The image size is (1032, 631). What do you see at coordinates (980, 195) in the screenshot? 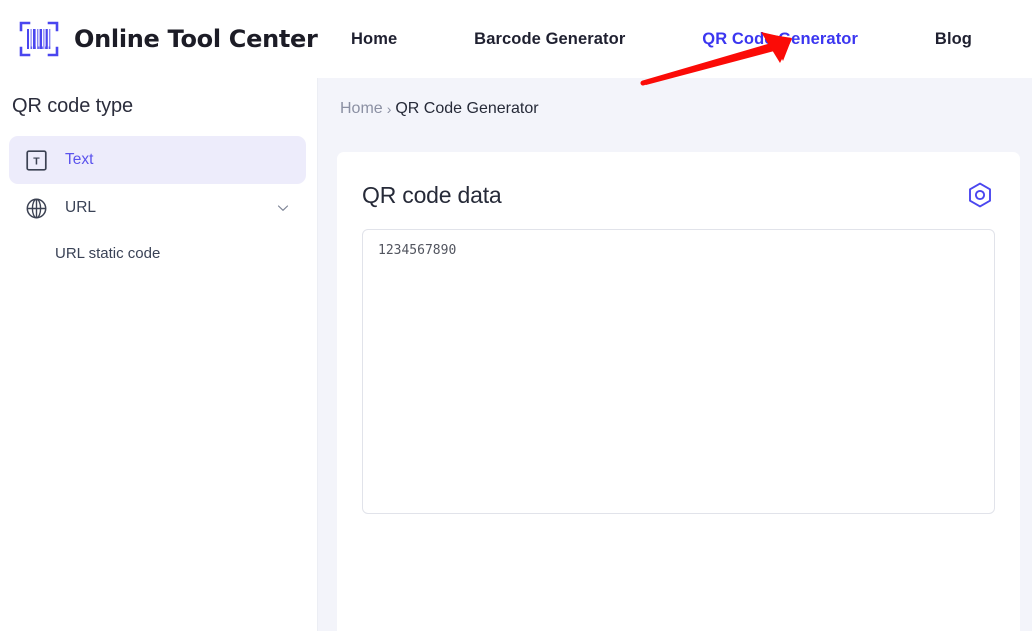
I see `hexagon-target-icon` at bounding box center [980, 195].